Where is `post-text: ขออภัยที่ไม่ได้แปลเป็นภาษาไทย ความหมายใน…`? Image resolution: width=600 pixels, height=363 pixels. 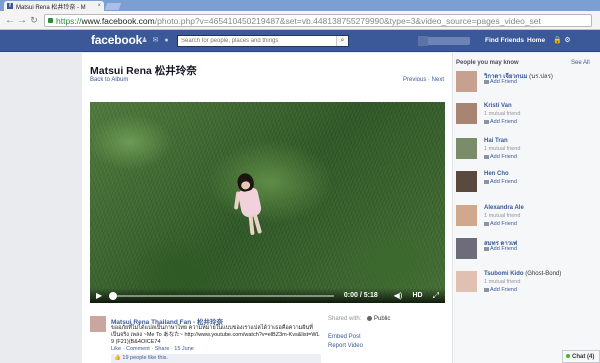
post-text: ขออภัยที่ไม่ได้แปลเป็นภาษาไทย ความหมายใน… is located at coordinates (215, 335).